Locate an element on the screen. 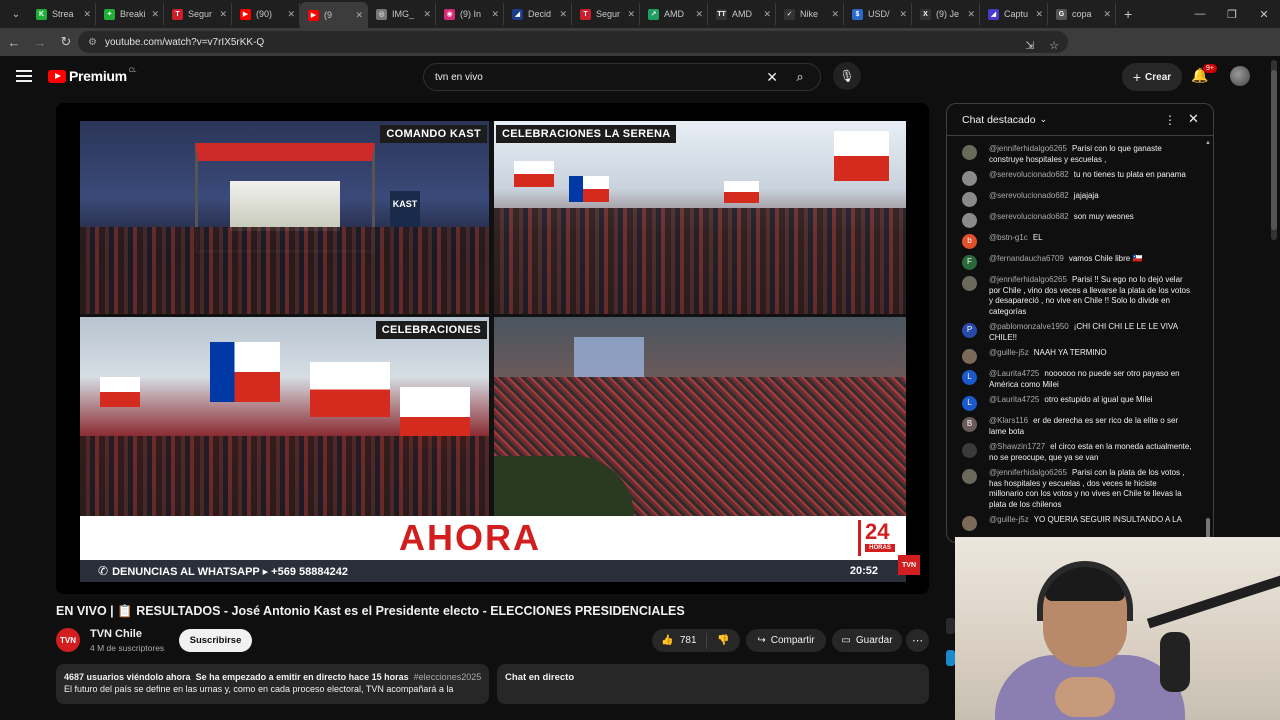 Image resolution: width=1280 pixels, height=720 pixels. scroll-up-icon: ▲ is located at coordinates (1208, 143).